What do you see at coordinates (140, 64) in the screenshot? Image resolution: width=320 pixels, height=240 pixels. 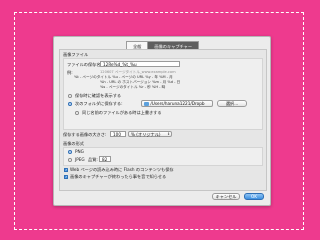 I see `filename-field: 12Re%d_%t_%u` at bounding box center [140, 64].